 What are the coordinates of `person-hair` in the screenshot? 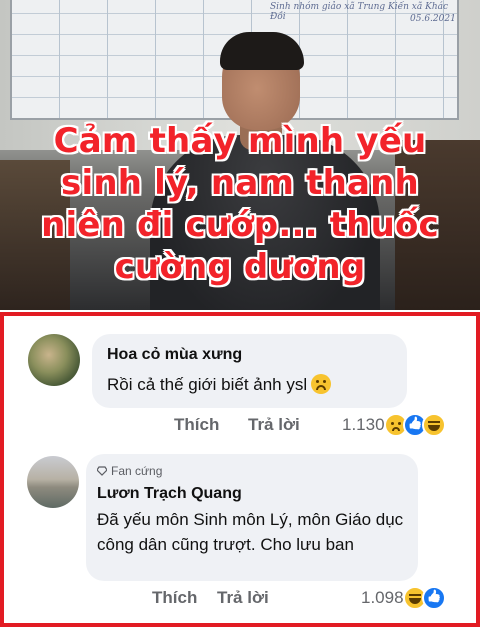 It's located at (262, 51).